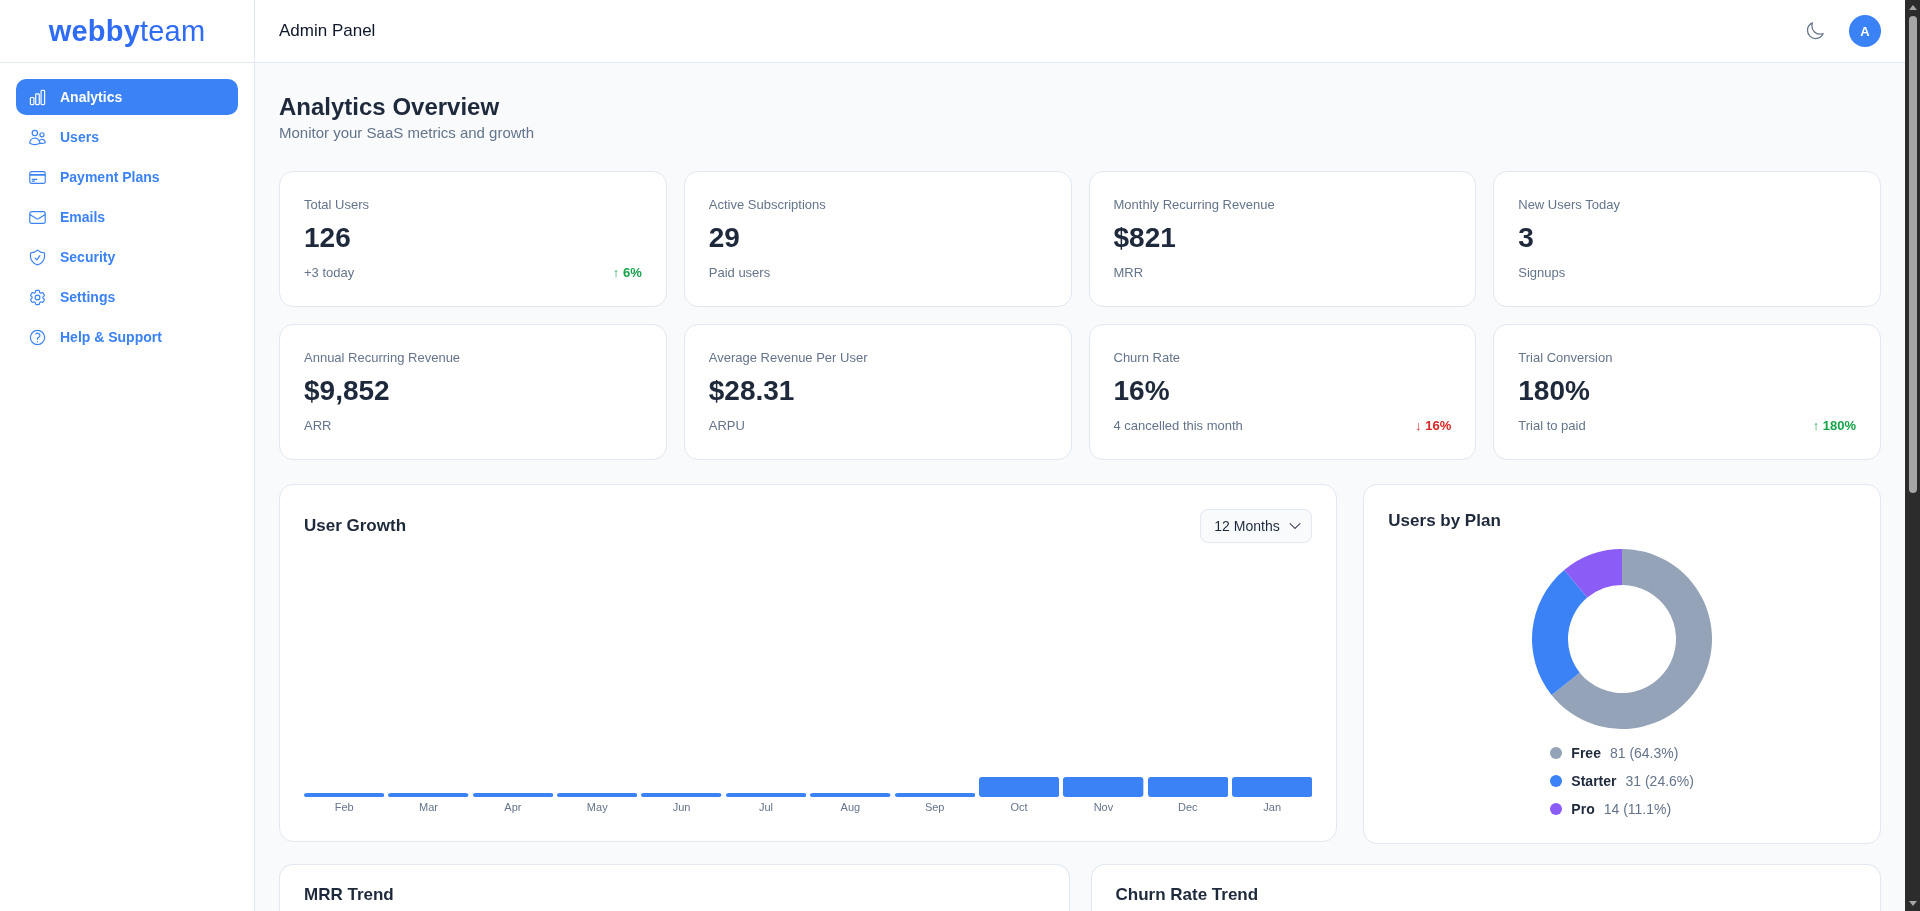  What do you see at coordinates (1583, 809) in the screenshot?
I see `legend-label: Pro` at bounding box center [1583, 809].